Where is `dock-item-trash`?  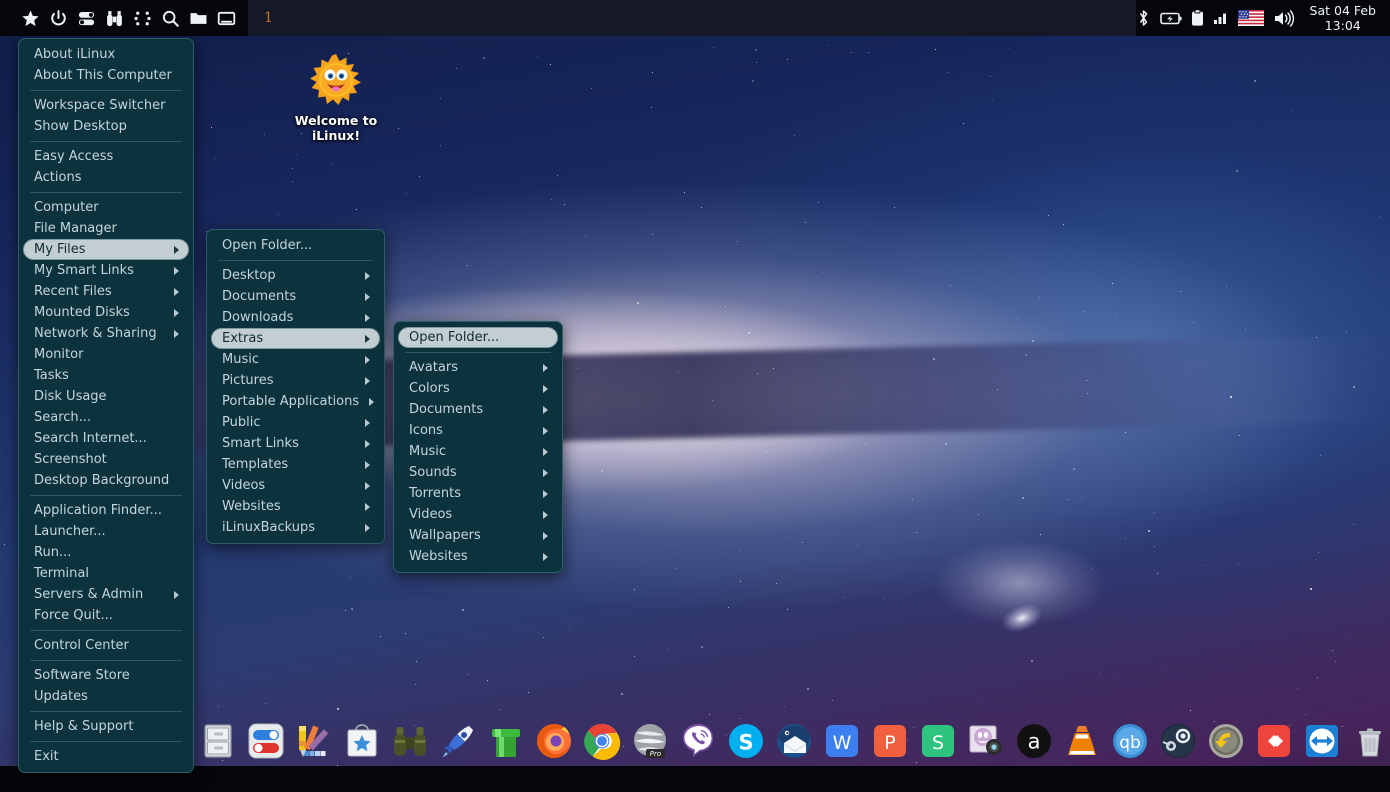 dock-item-trash is located at coordinates (1369, 741).